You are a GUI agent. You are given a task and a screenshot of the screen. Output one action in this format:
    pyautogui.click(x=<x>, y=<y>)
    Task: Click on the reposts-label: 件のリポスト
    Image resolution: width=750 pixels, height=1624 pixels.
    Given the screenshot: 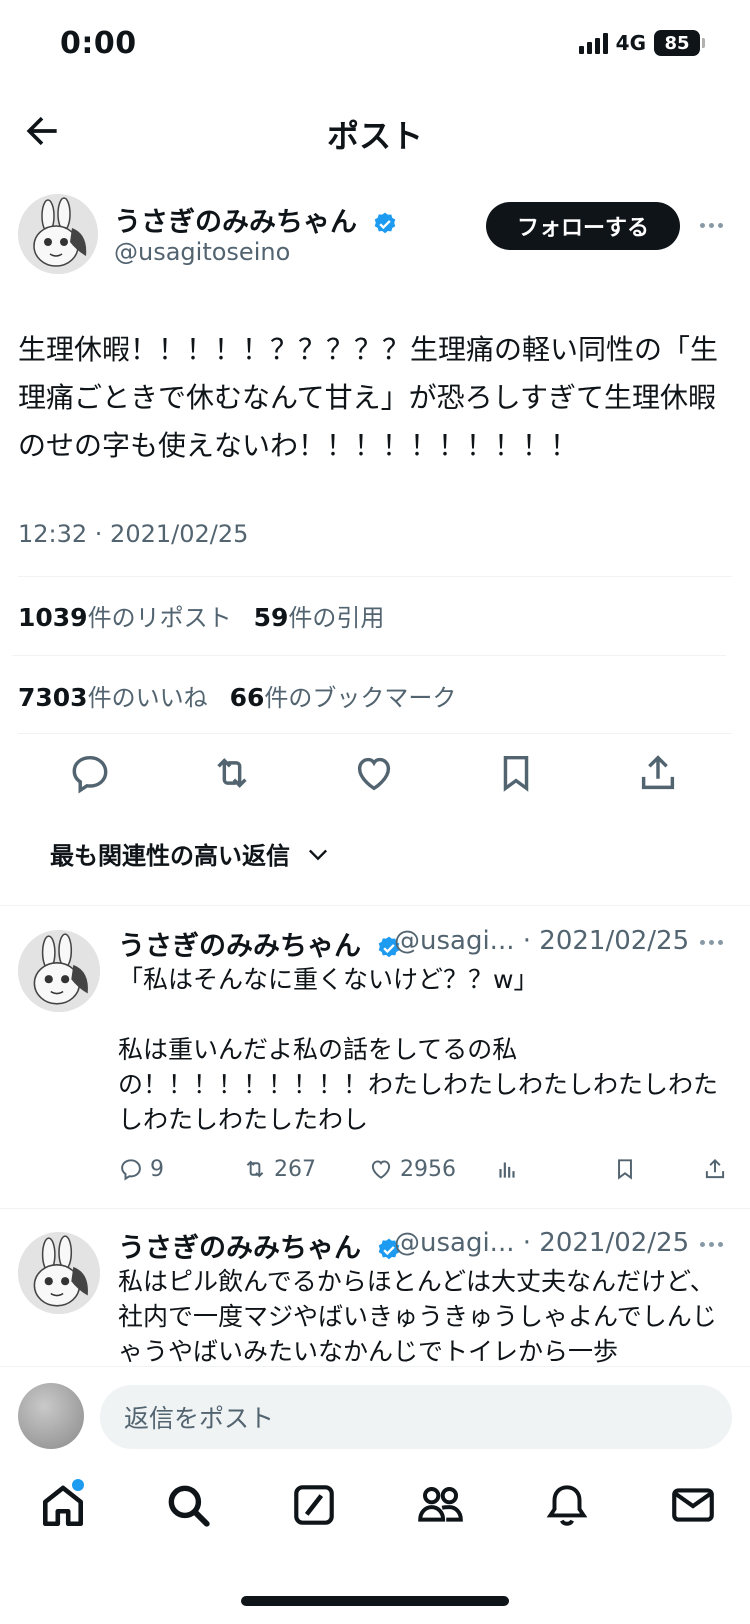 What is the action you would take?
    pyautogui.click(x=159, y=618)
    